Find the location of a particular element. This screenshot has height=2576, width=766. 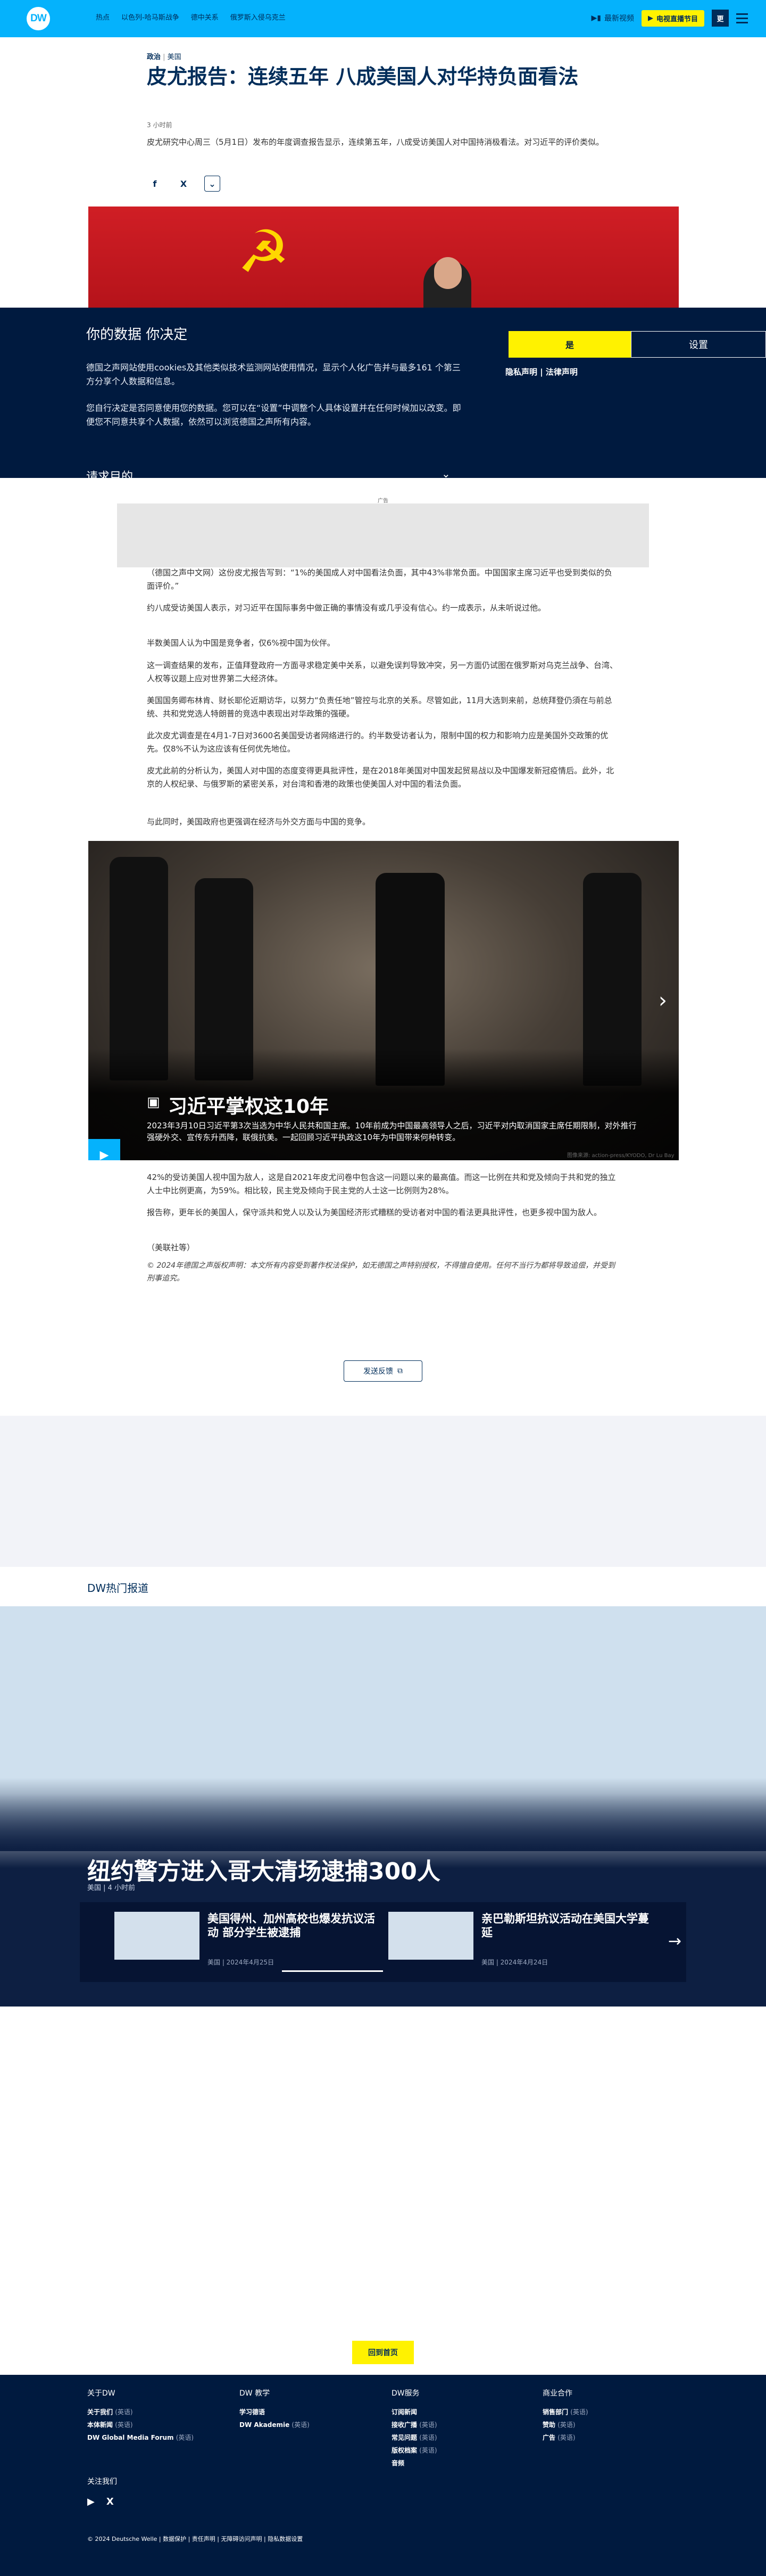

latest-videos-link: ▶▮ 最新视频 is located at coordinates (613, 18).